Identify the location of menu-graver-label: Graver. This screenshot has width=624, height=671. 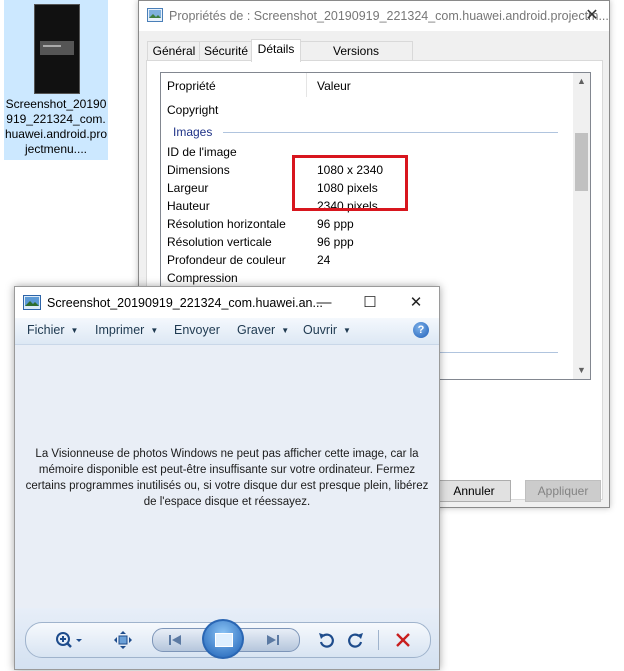
(256, 330).